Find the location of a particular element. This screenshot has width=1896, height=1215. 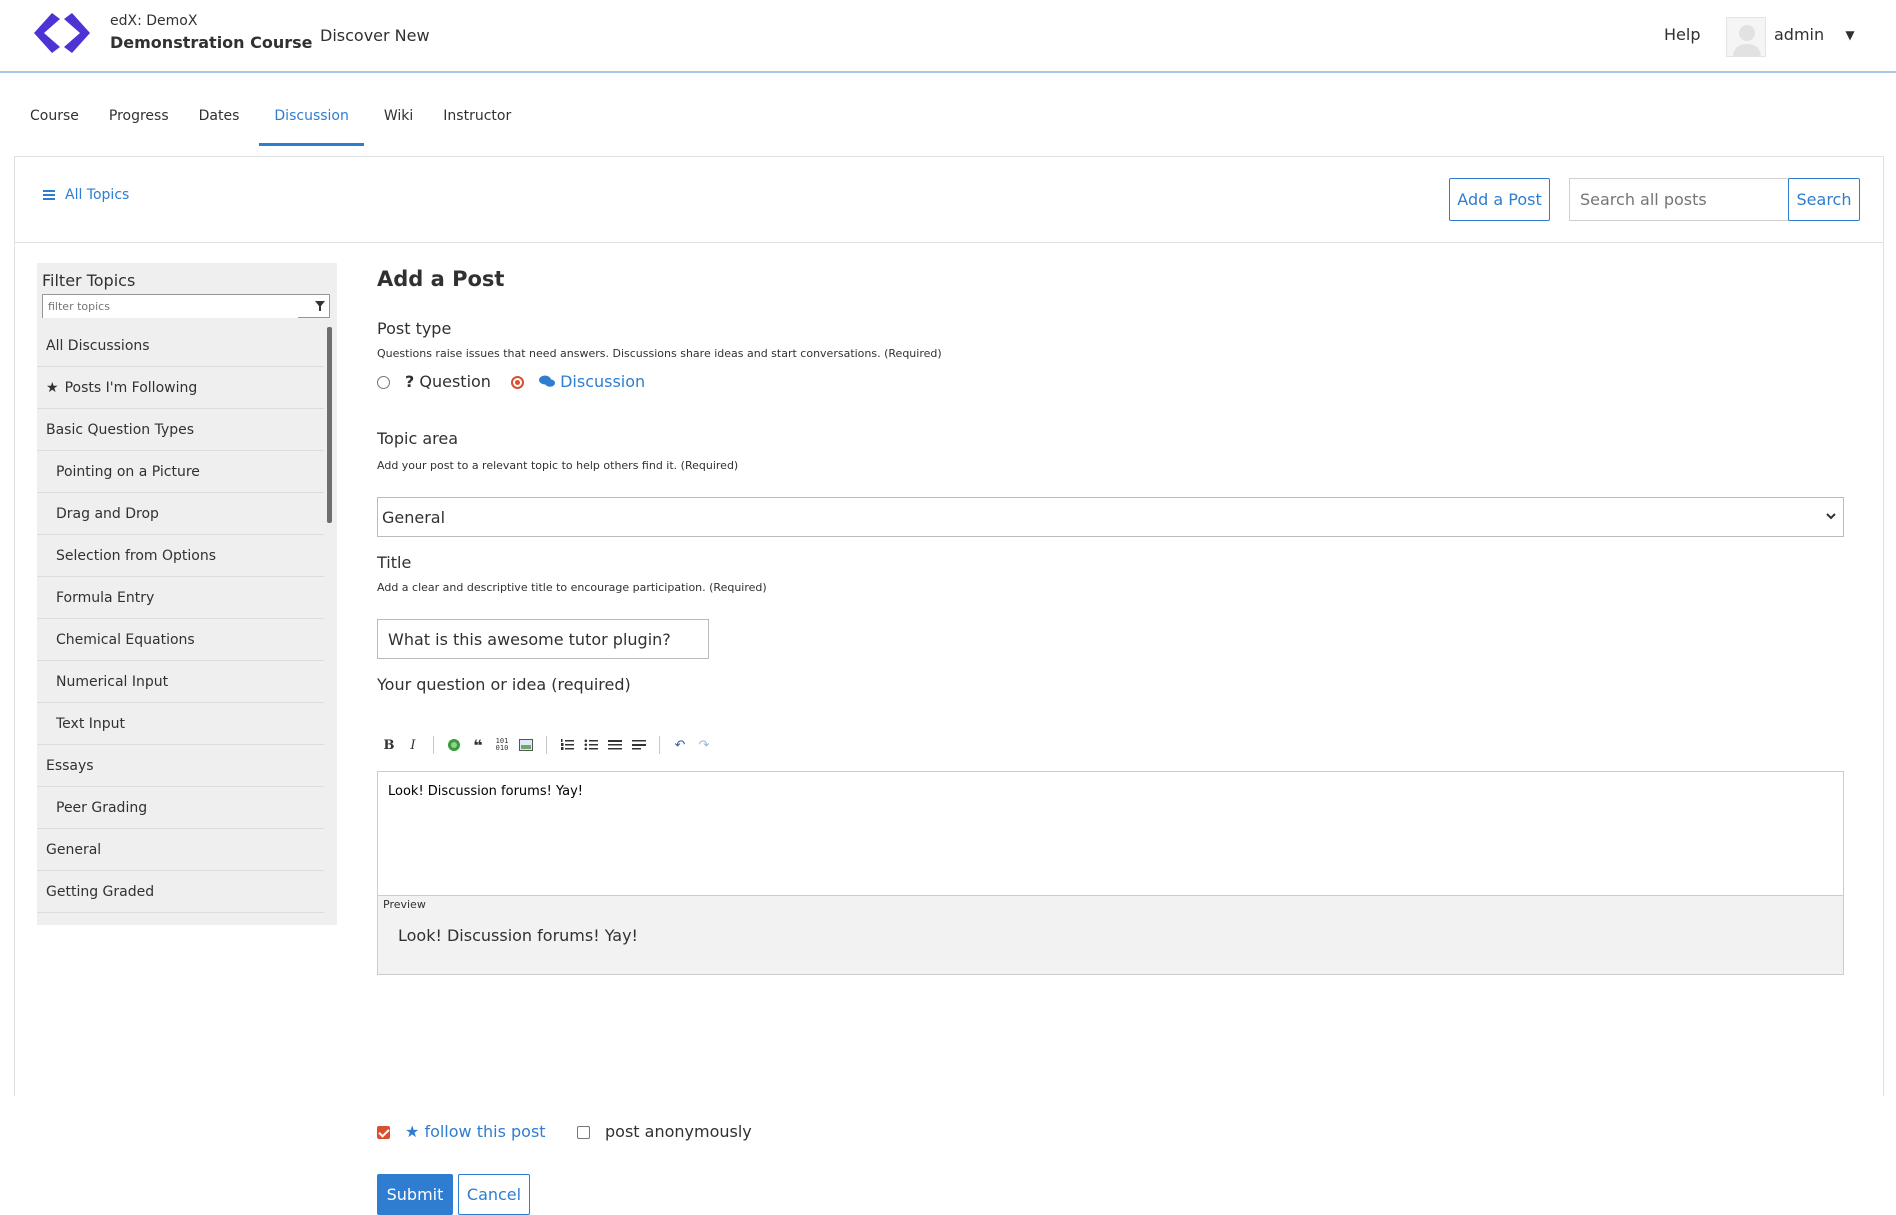

filter-input-wrap is located at coordinates (186, 306).